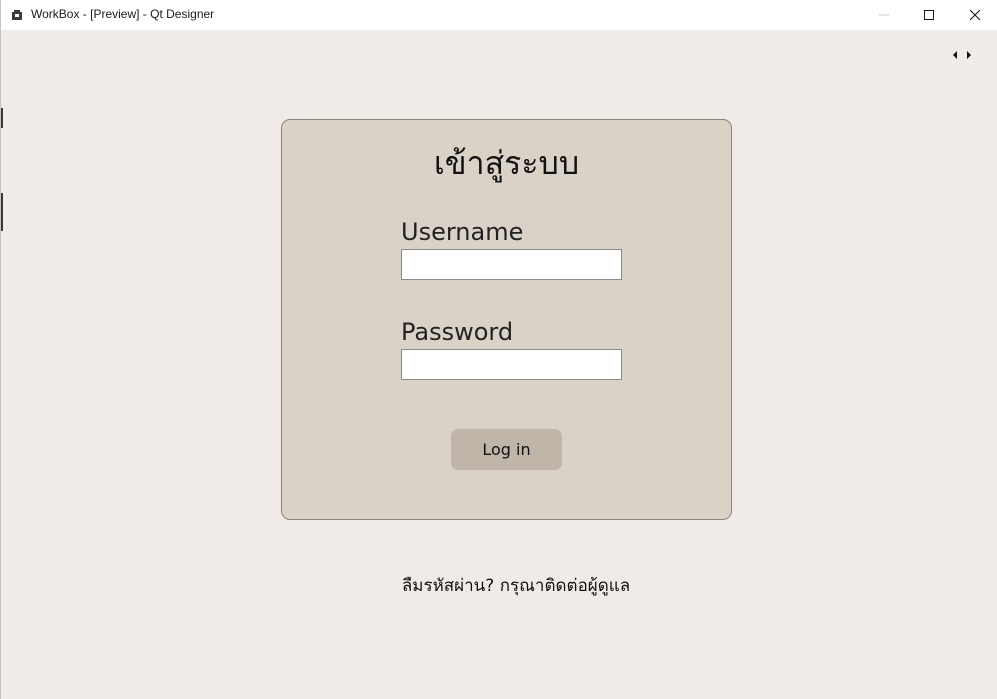 Image resolution: width=997 pixels, height=699 pixels. I want to click on password-input, so click(511, 364).